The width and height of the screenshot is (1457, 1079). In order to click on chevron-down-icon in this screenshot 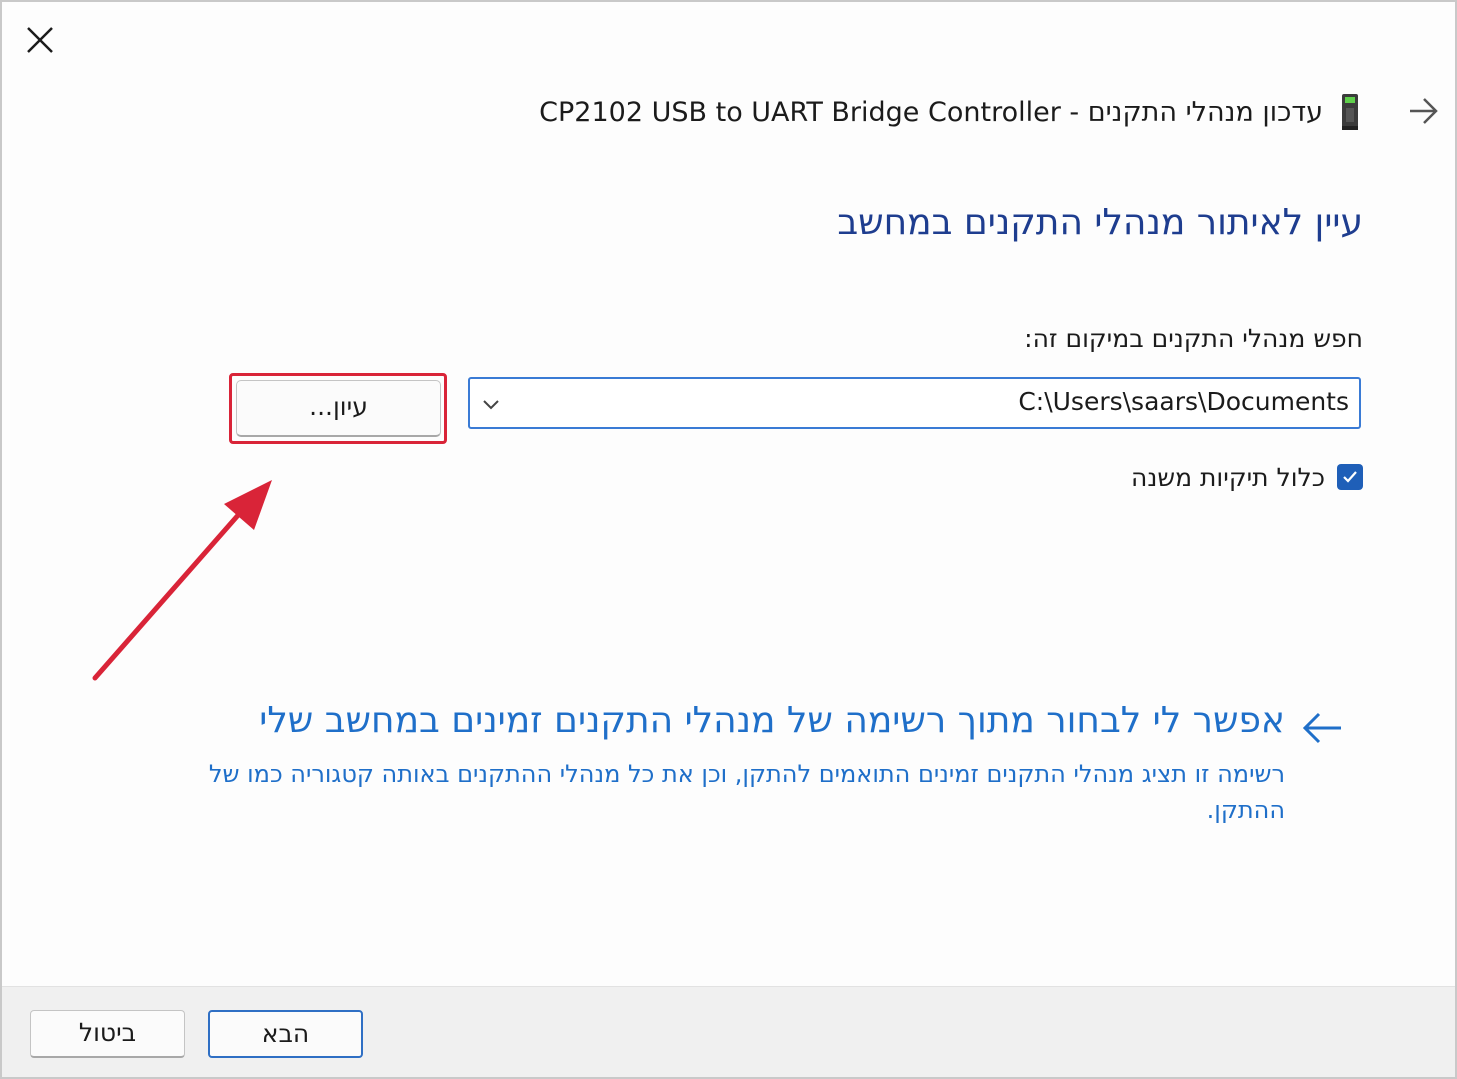, I will do `click(491, 404)`.